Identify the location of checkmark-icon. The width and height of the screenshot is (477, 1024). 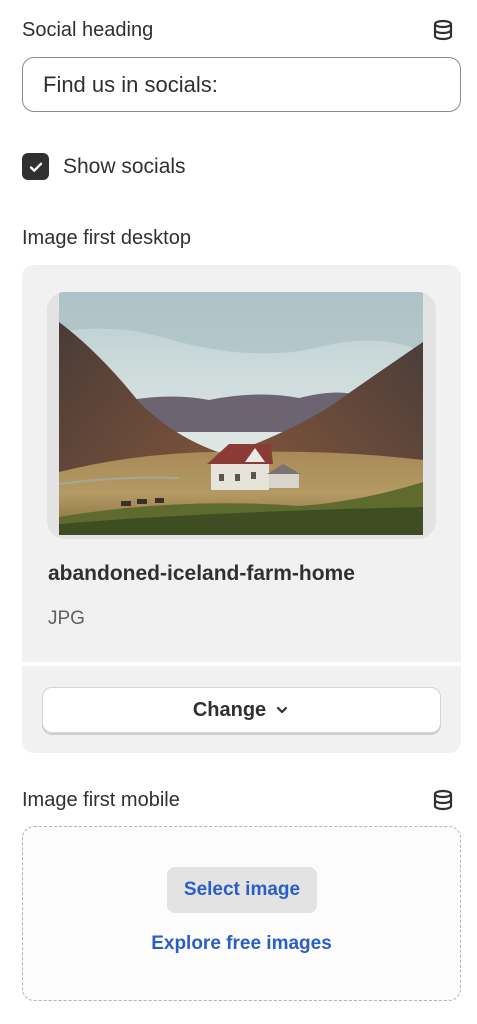
(35, 167).